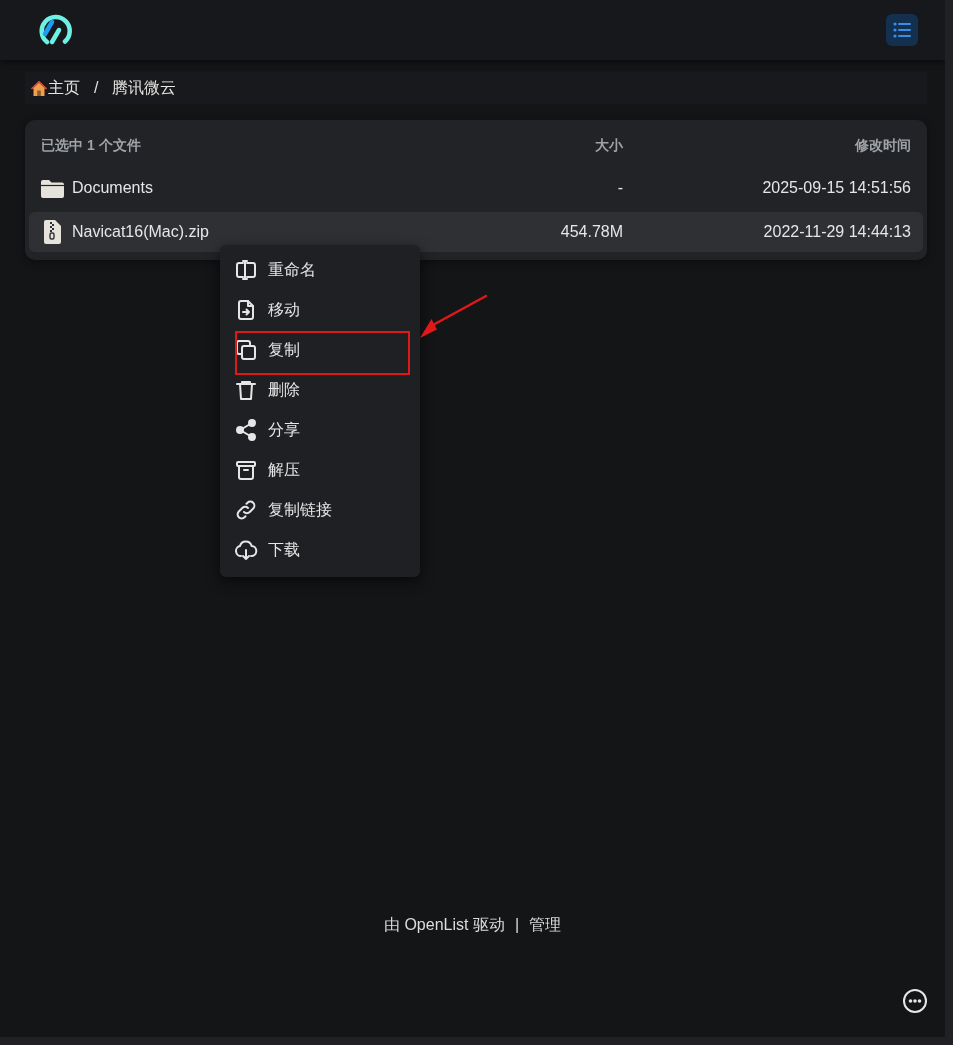  I want to click on file-size: 454.78M, so click(591, 232).